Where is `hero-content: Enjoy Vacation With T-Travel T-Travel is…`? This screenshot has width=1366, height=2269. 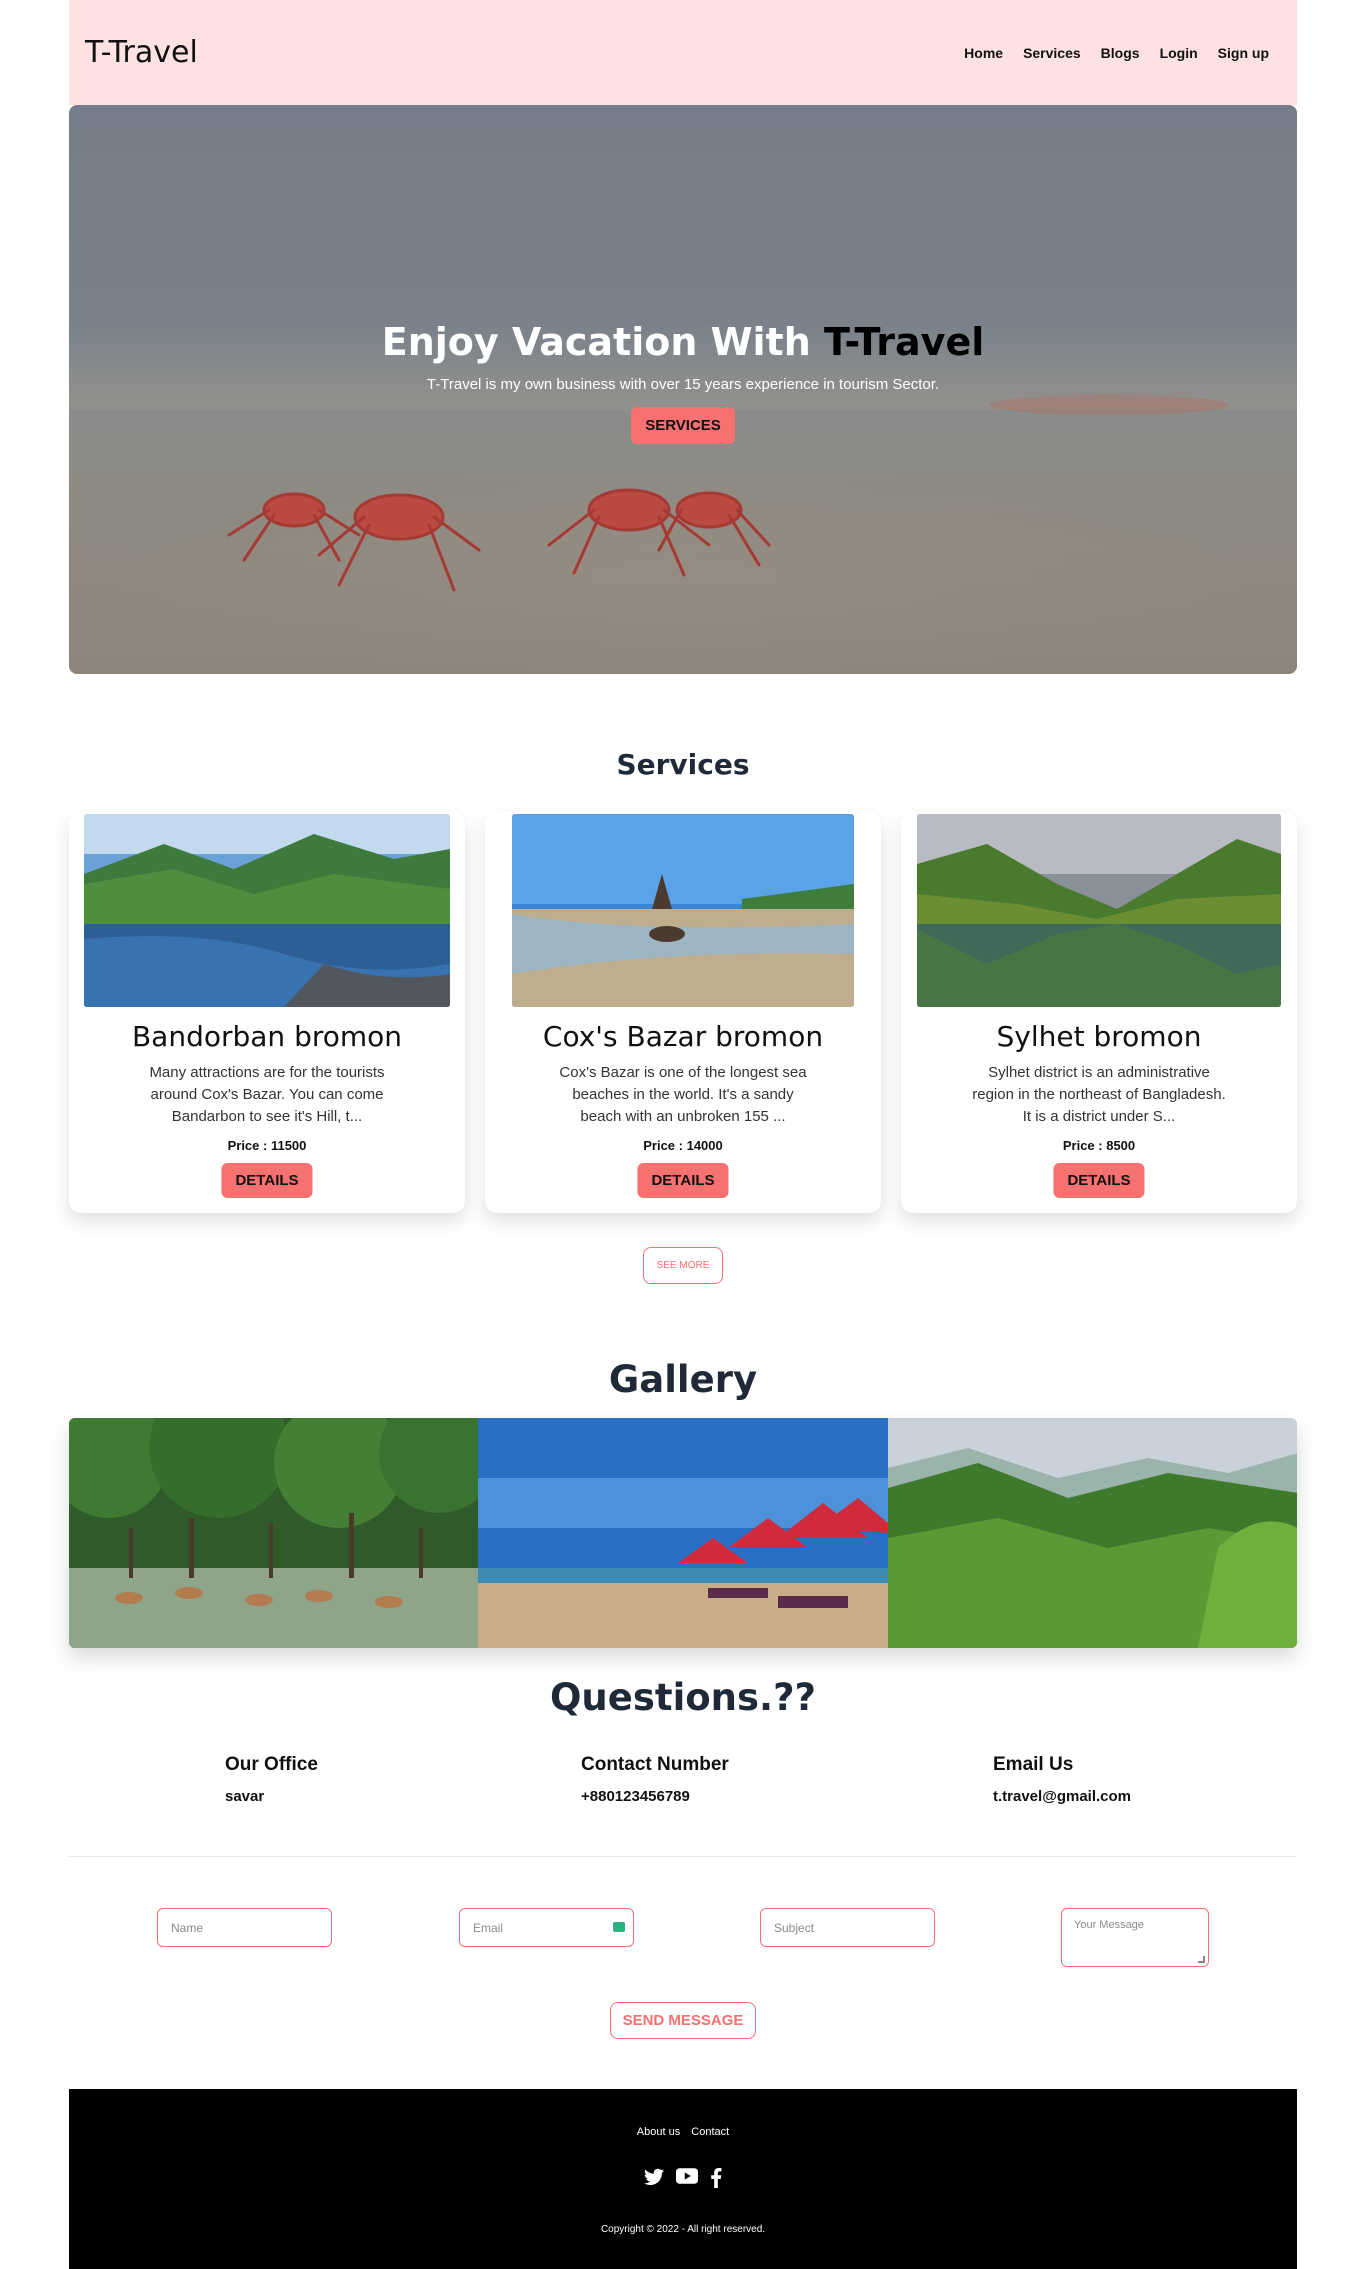 hero-content: Enjoy Vacation With T-Travel T-Travel is… is located at coordinates (683, 382).